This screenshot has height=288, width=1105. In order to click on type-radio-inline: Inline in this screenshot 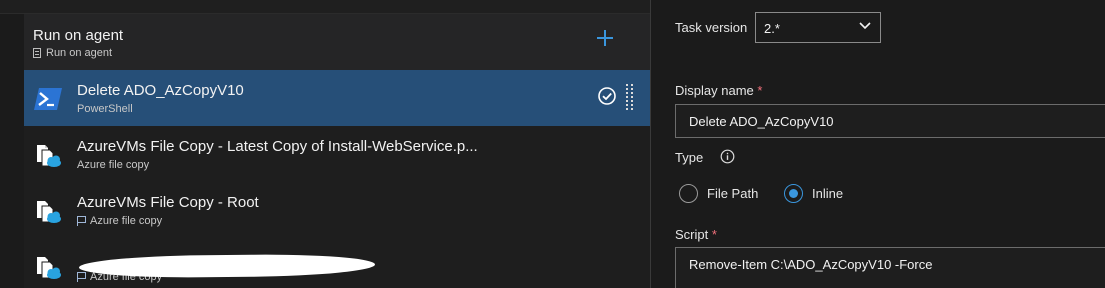, I will do `click(813, 193)`.